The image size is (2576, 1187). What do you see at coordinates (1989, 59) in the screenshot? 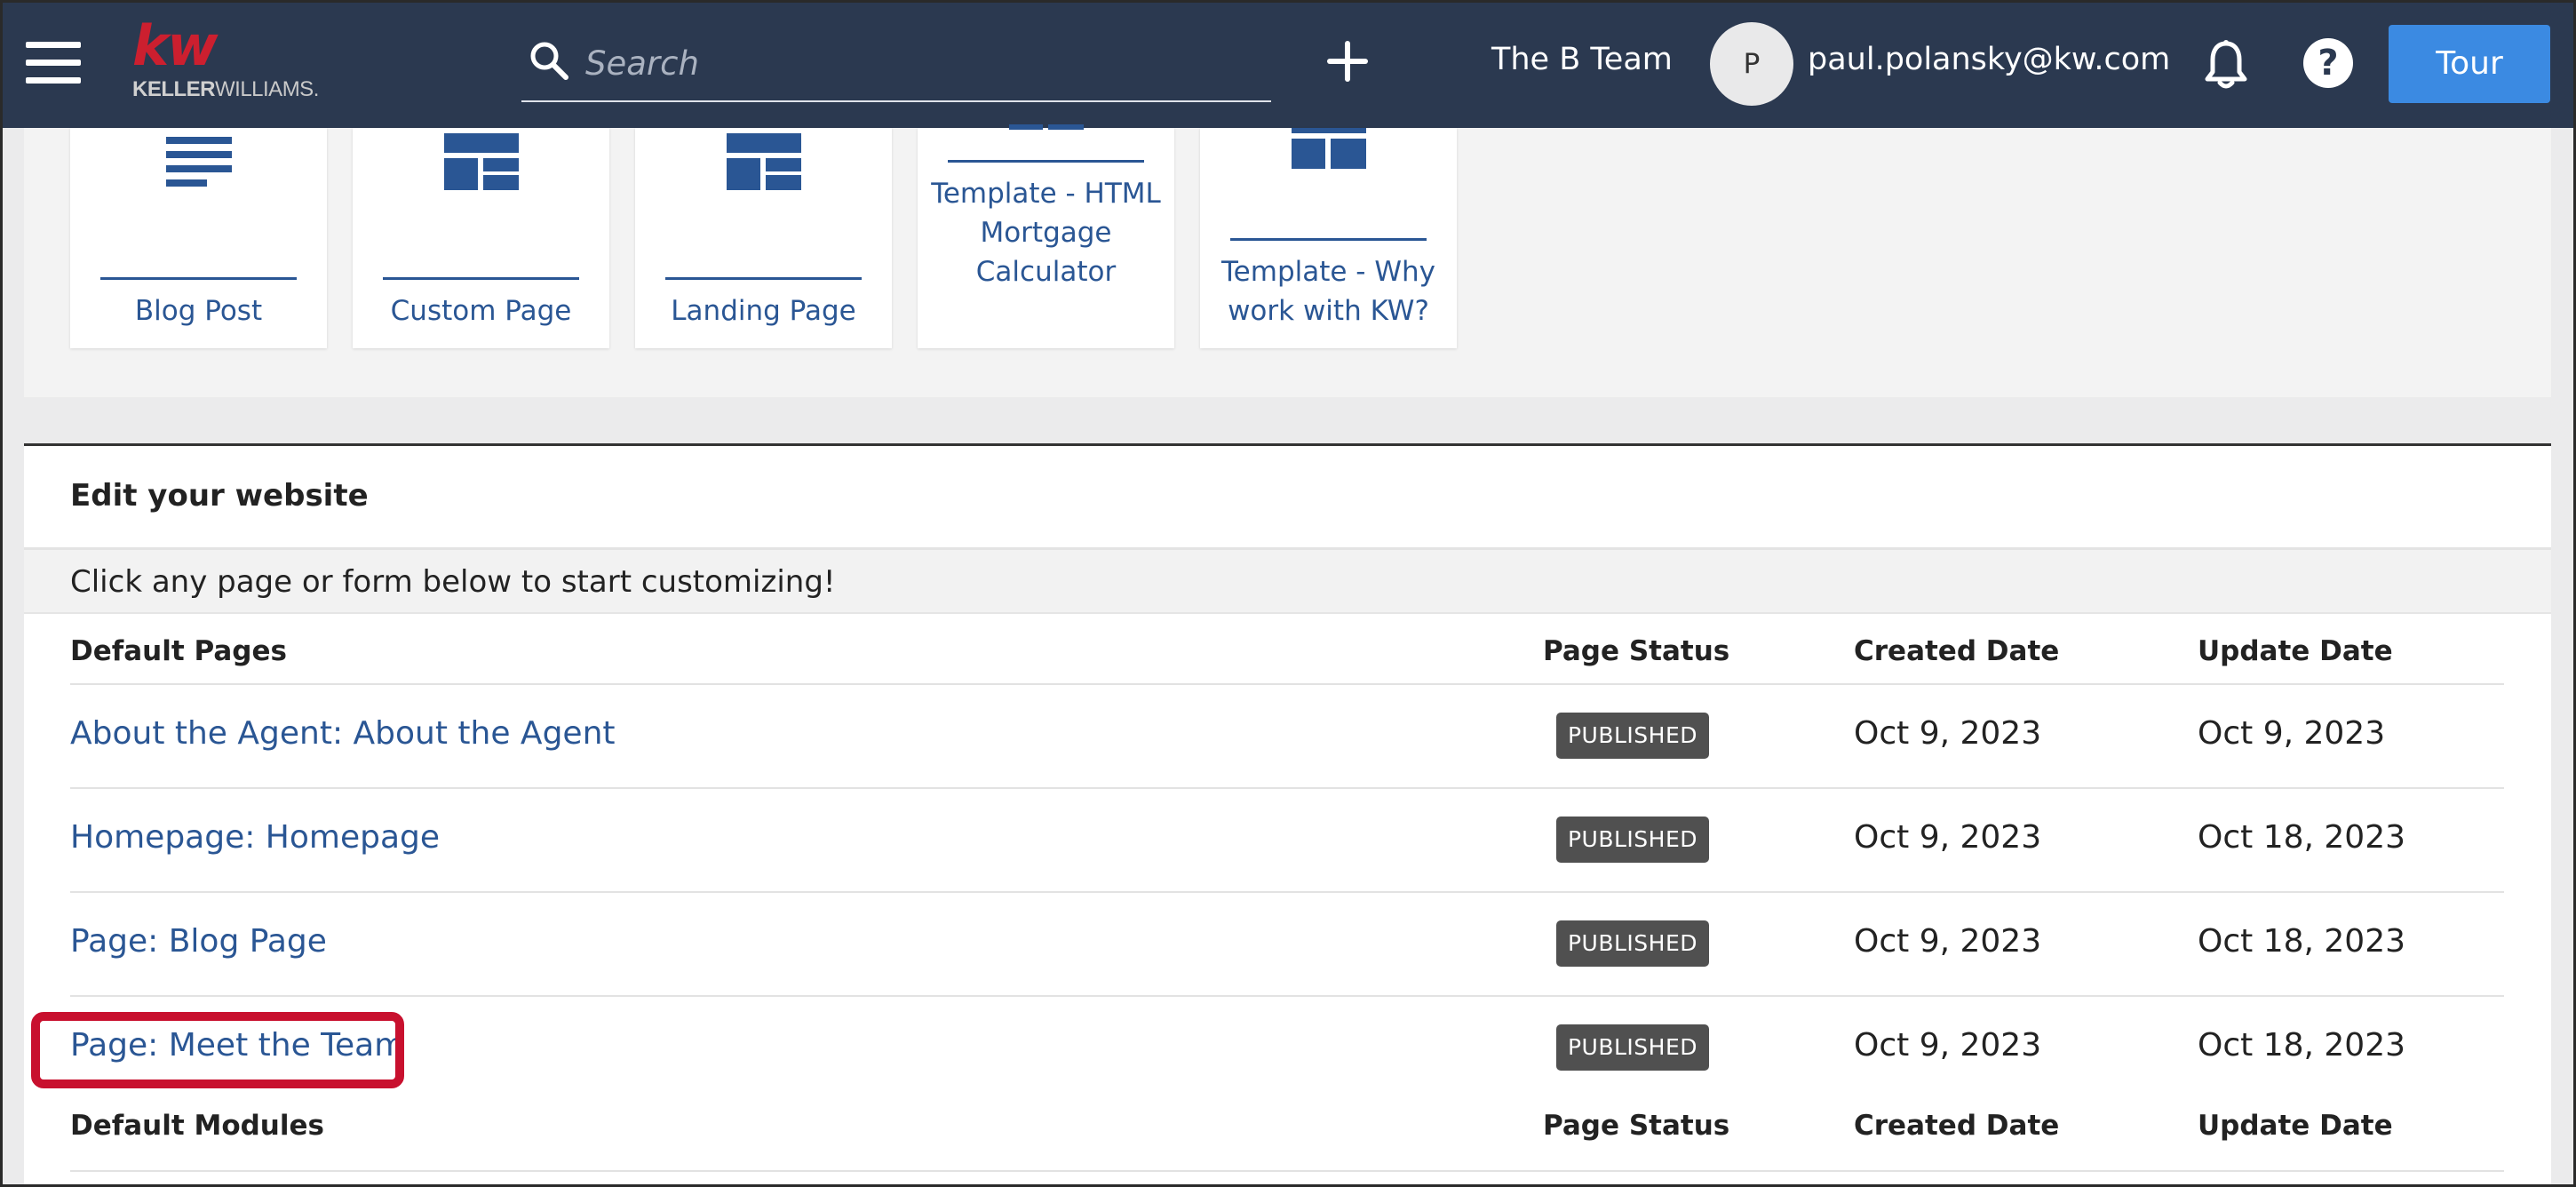
I see `user-email: paul.polansky@kw.com` at bounding box center [1989, 59].